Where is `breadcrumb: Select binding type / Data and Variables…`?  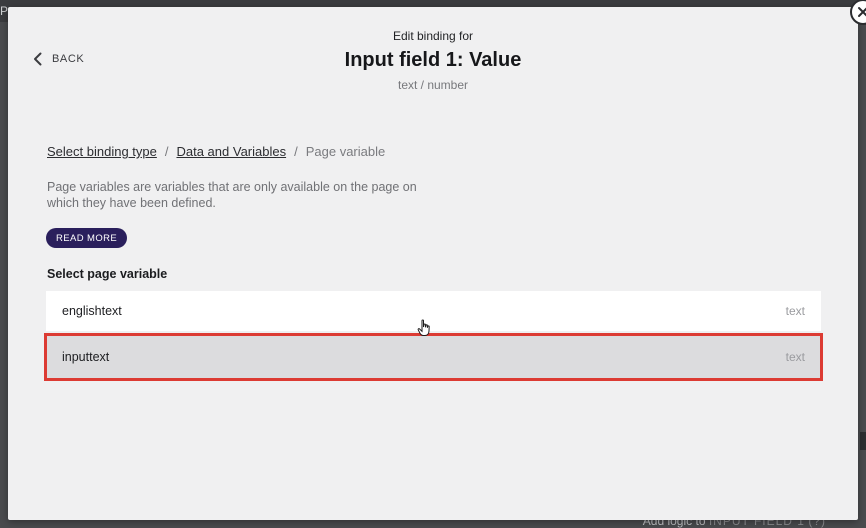
breadcrumb: Select binding type / Data and Variables… is located at coordinates (216, 151).